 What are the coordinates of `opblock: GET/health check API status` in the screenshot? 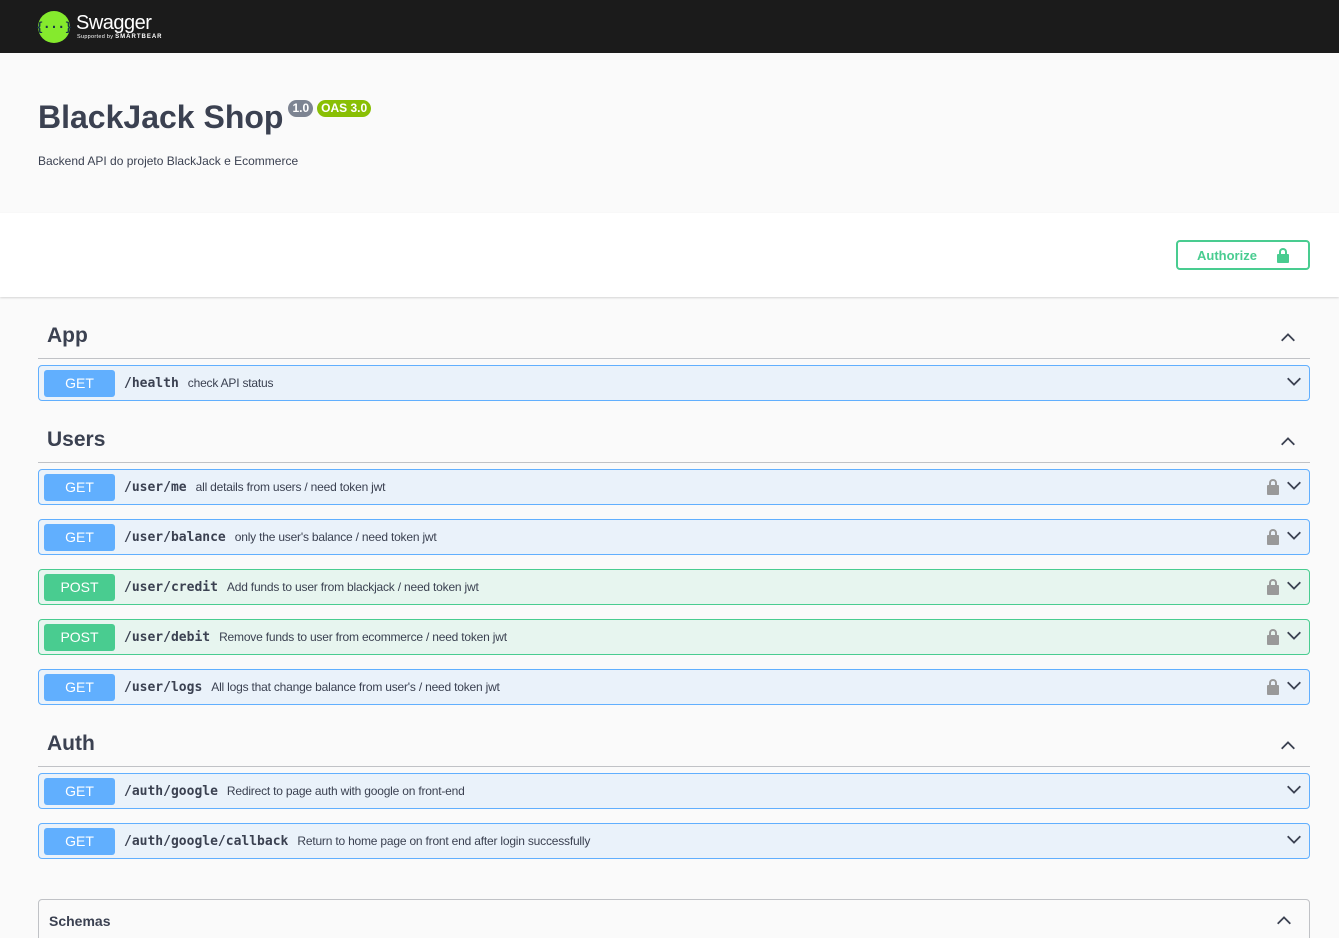 It's located at (674, 383).